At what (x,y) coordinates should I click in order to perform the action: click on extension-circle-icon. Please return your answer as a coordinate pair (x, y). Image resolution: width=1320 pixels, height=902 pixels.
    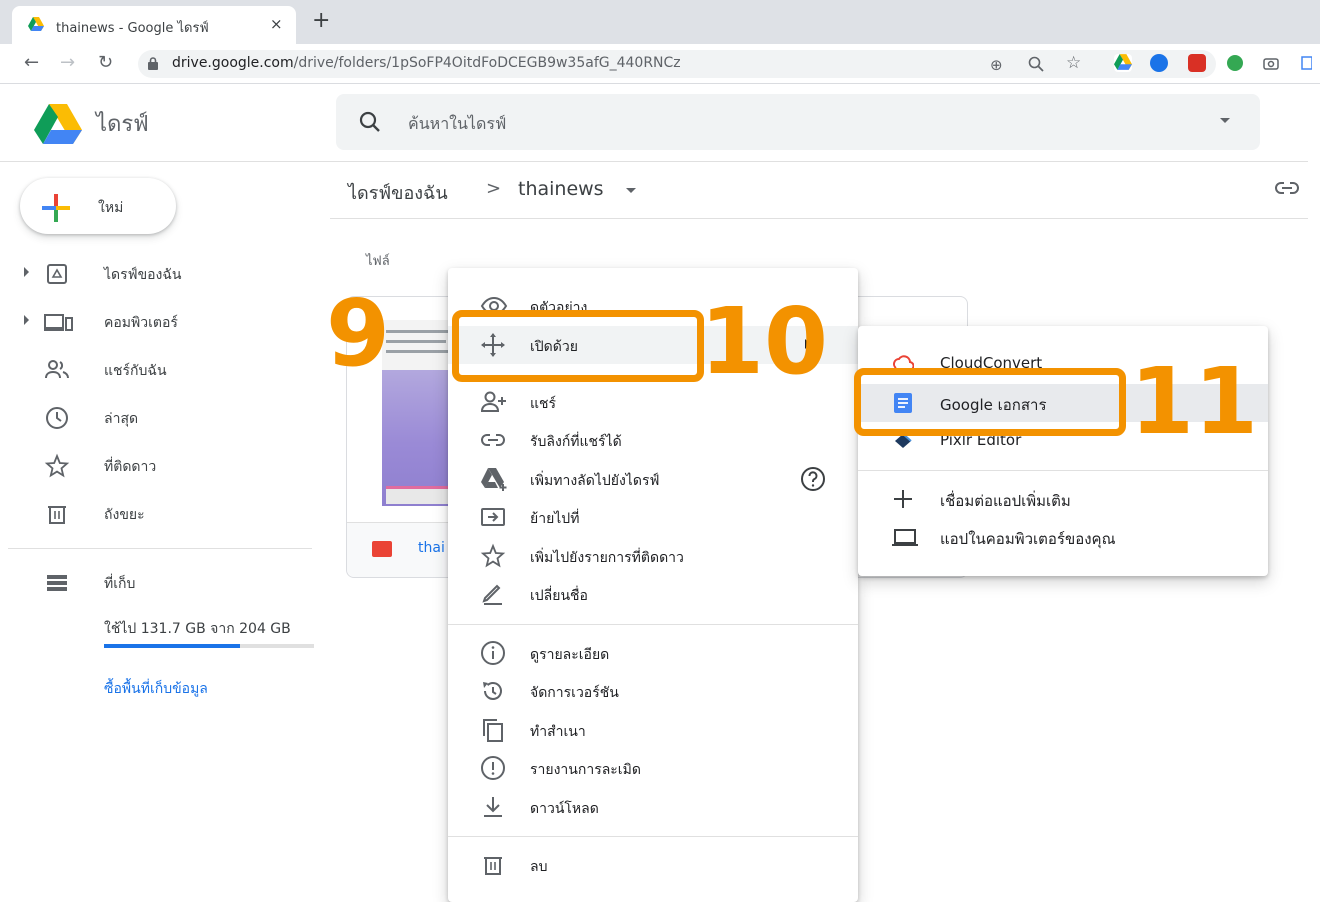
    Looking at the image, I should click on (1159, 63).